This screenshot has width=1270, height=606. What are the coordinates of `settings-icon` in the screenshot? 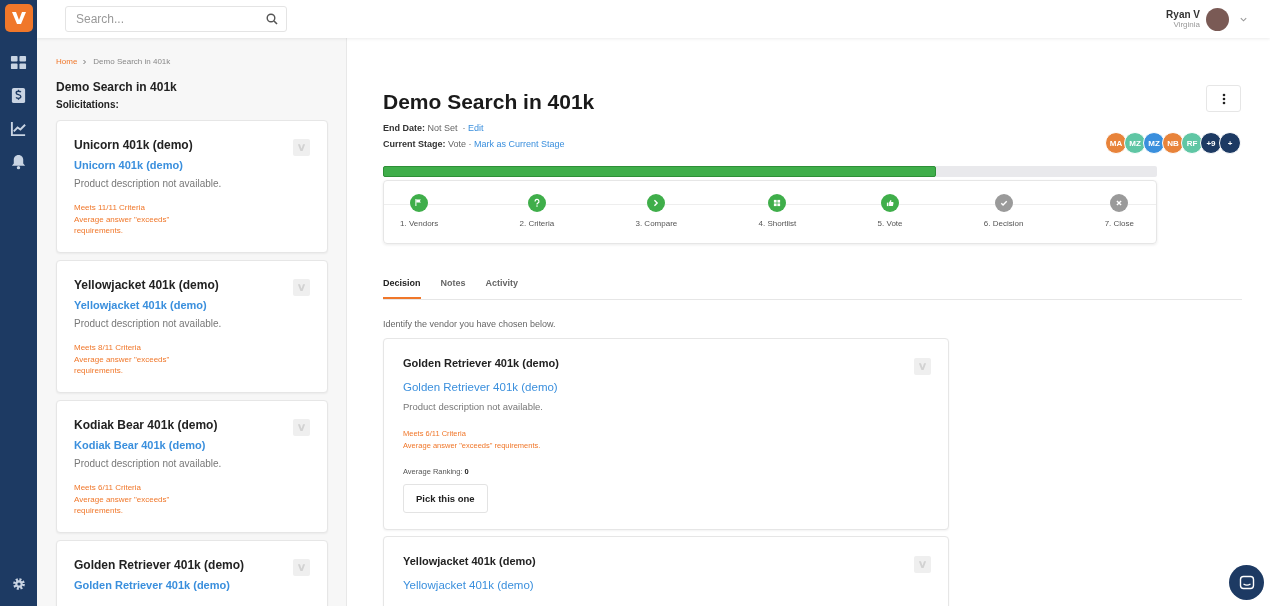 It's located at (18, 584).